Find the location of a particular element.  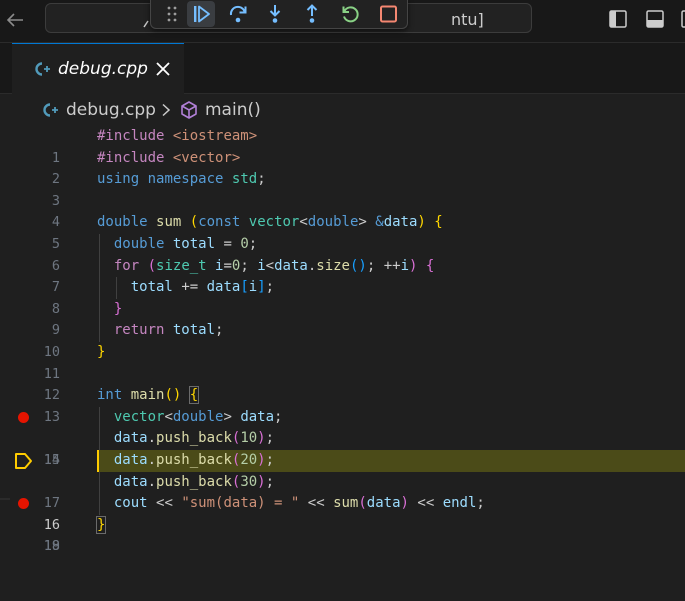

code-line-current: 16 data.push_back(20); is located at coordinates (342, 491).